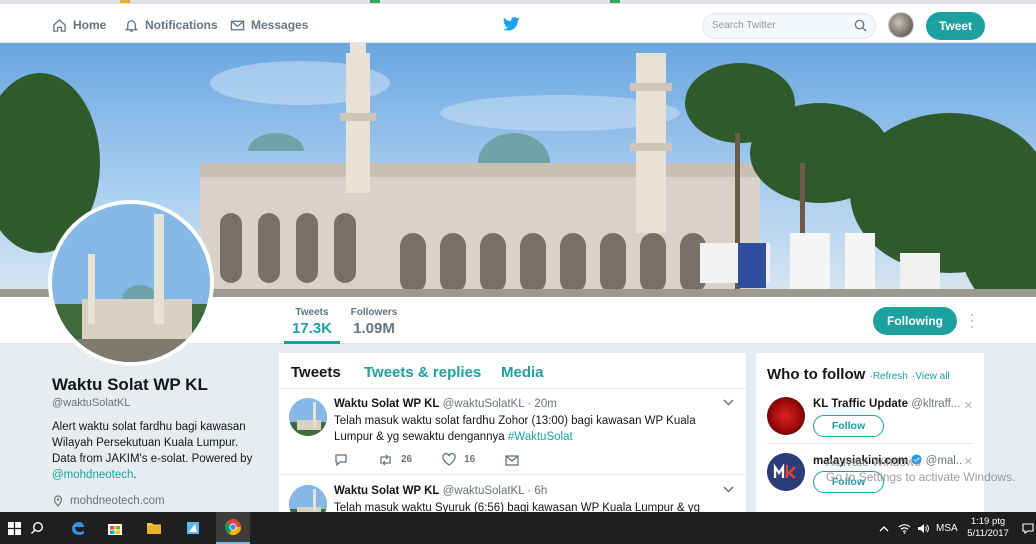 This screenshot has width=1036, height=544. What do you see at coordinates (921, 477) in the screenshot?
I see `watermark-line2: Go to Settings to activate Windows.` at bounding box center [921, 477].